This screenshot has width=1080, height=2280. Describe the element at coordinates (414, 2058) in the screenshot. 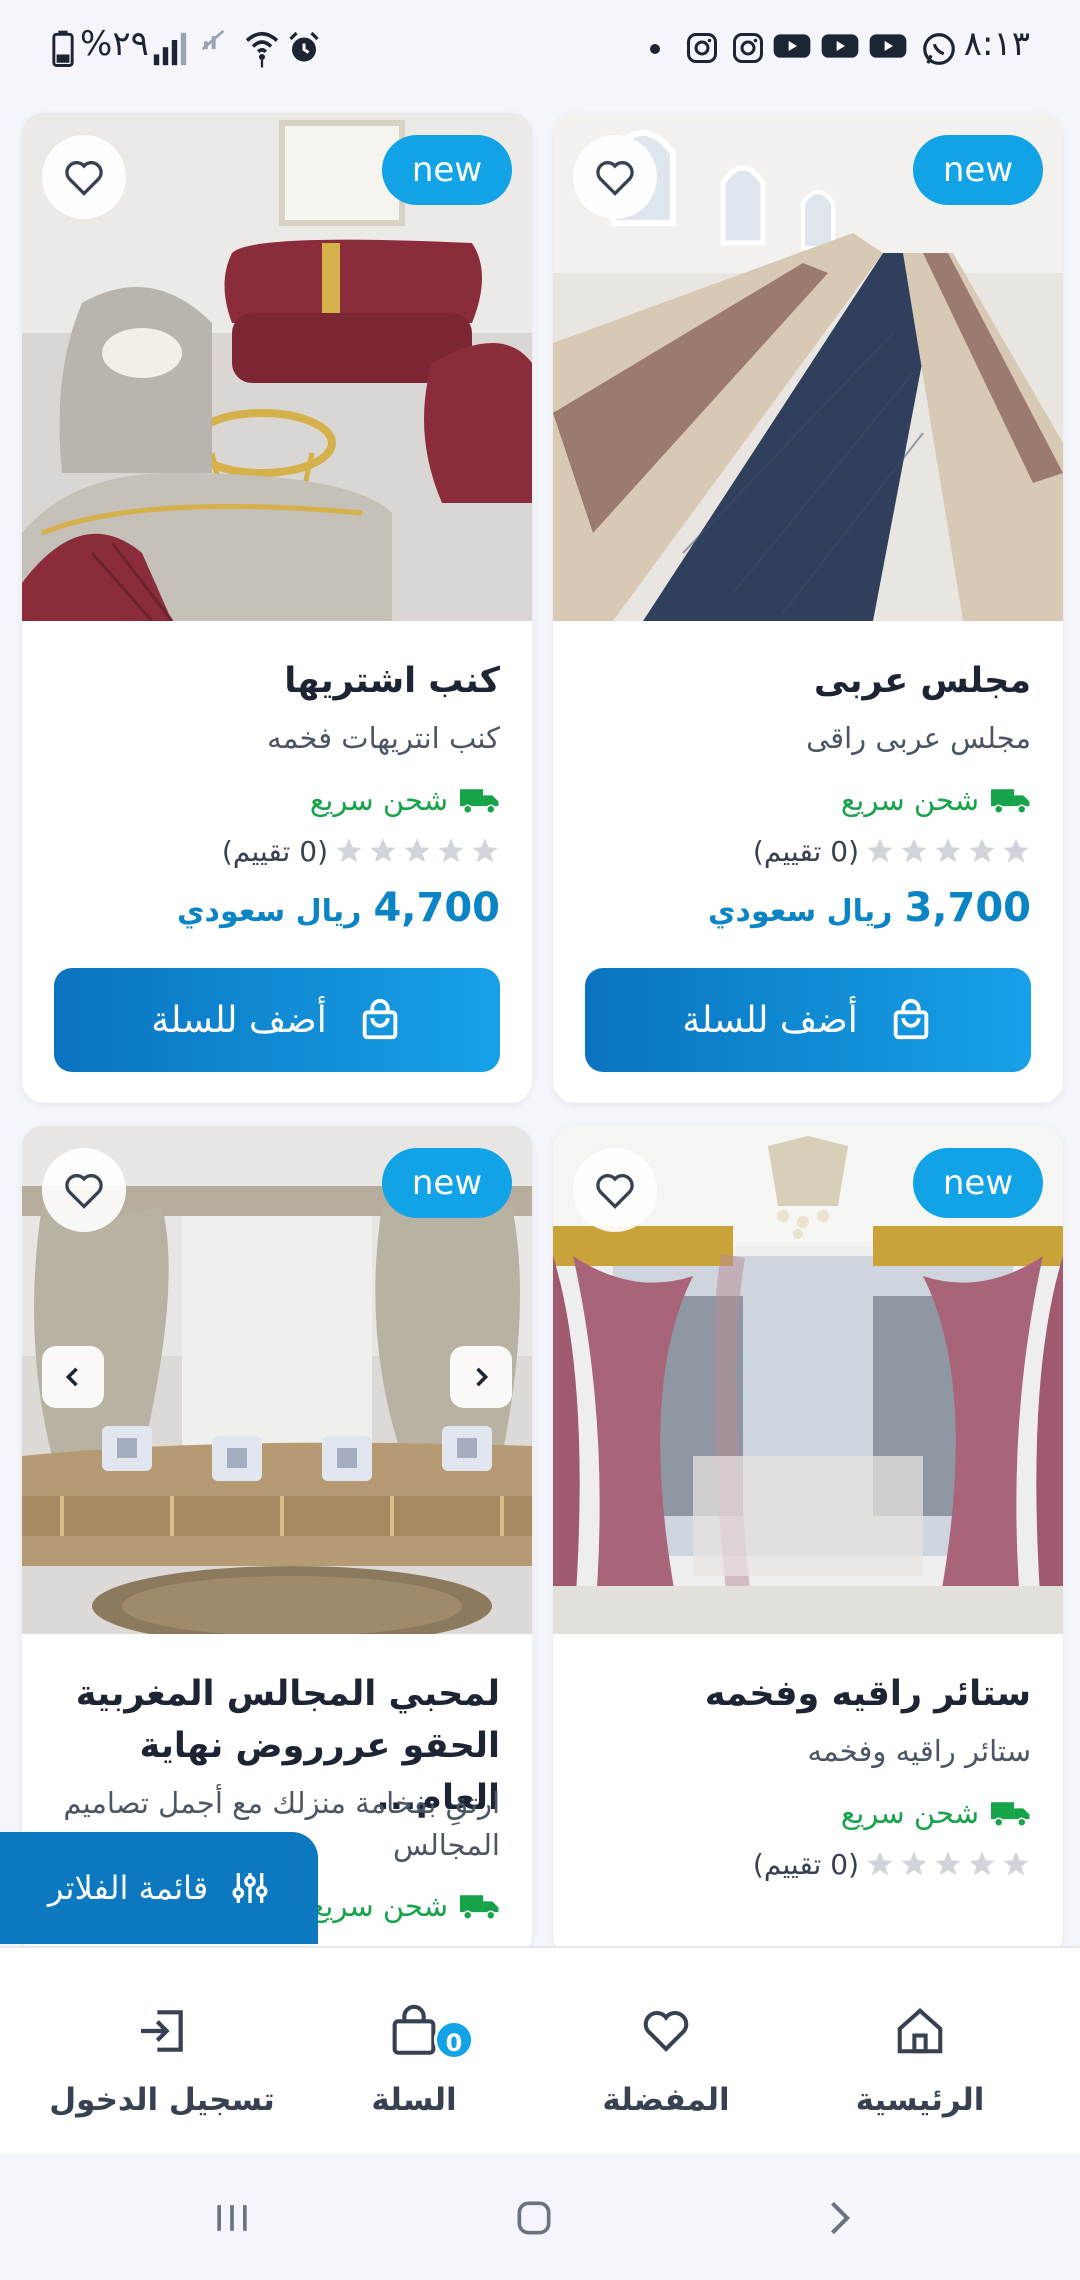

I see `nav-cart: 0 السلة` at that location.